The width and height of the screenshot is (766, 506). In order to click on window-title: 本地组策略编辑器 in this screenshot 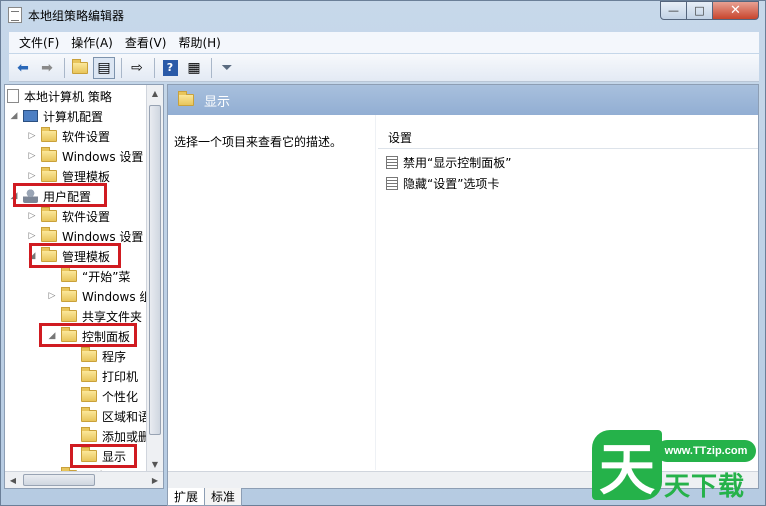, I will do `click(76, 16)`.